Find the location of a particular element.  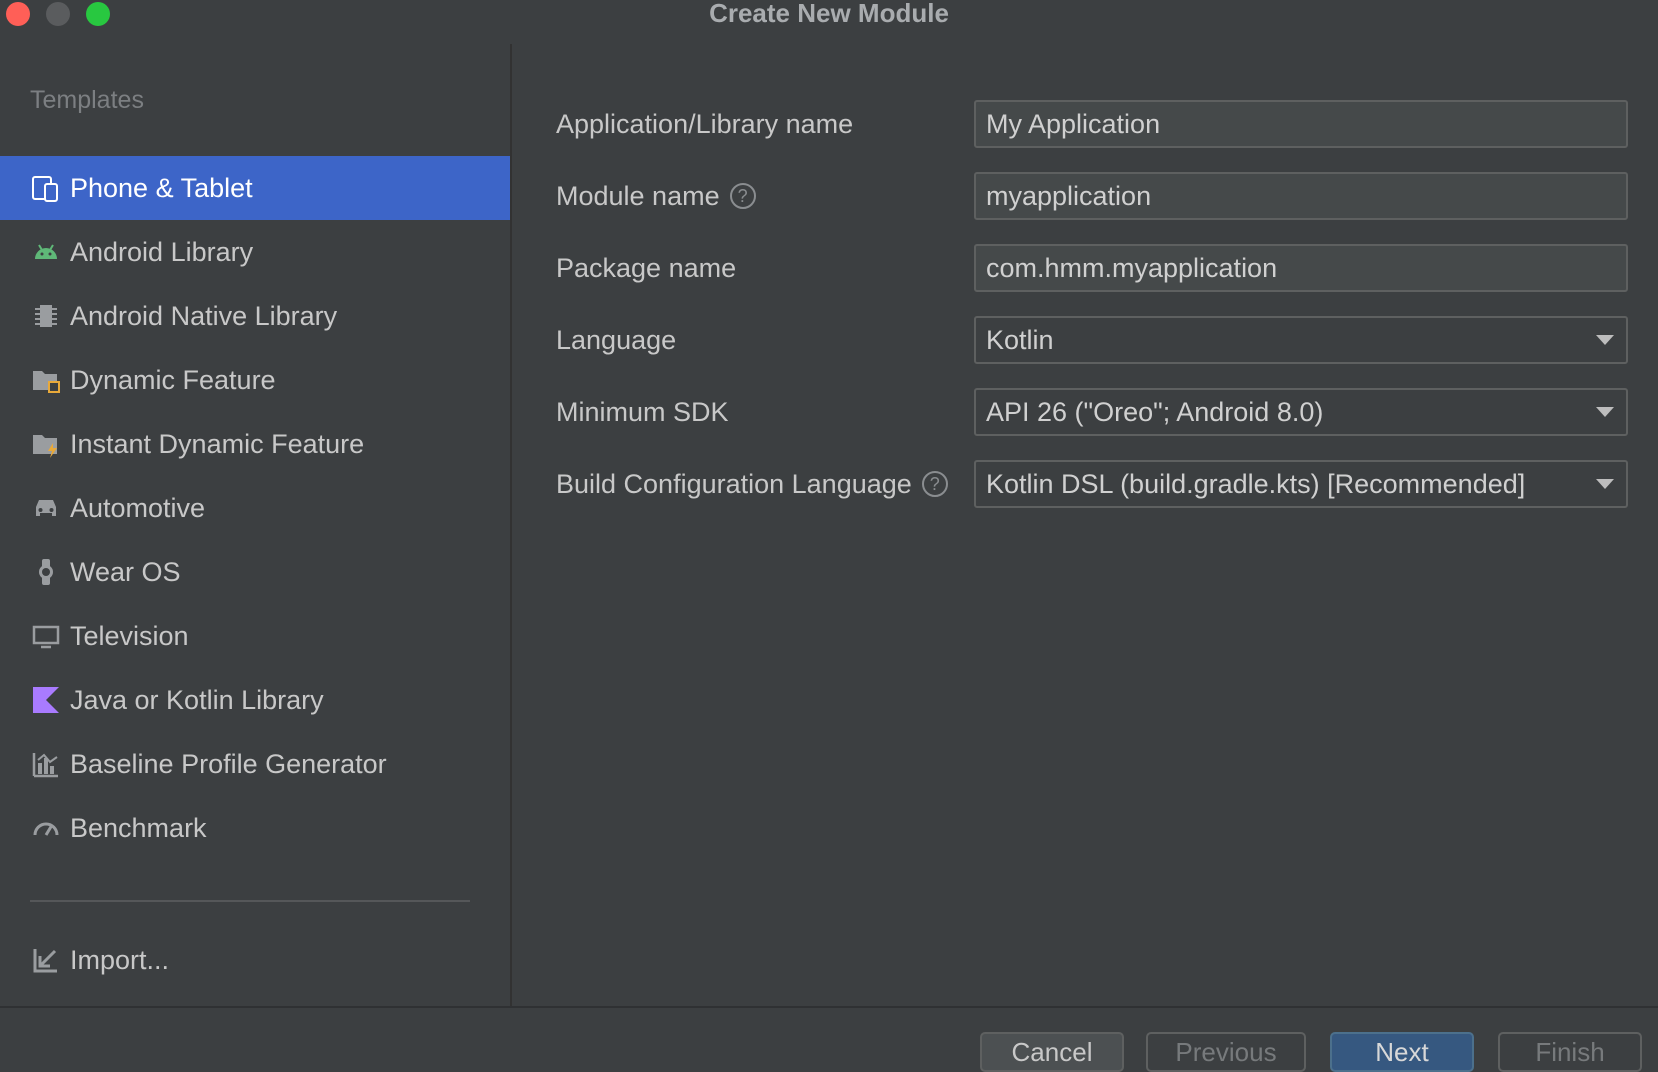

app-name-row: Application/Library name is located at coordinates (1092, 124).